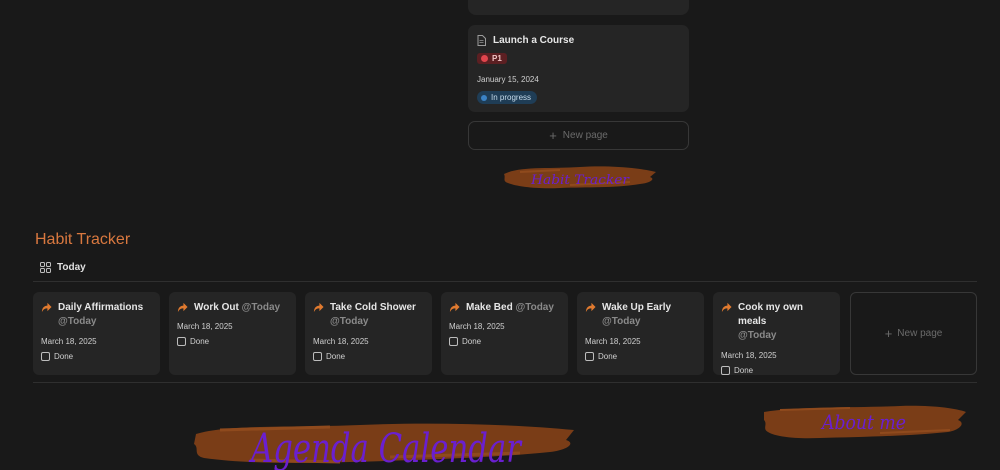  I want to click on habit-name: Work Out, so click(216, 307).